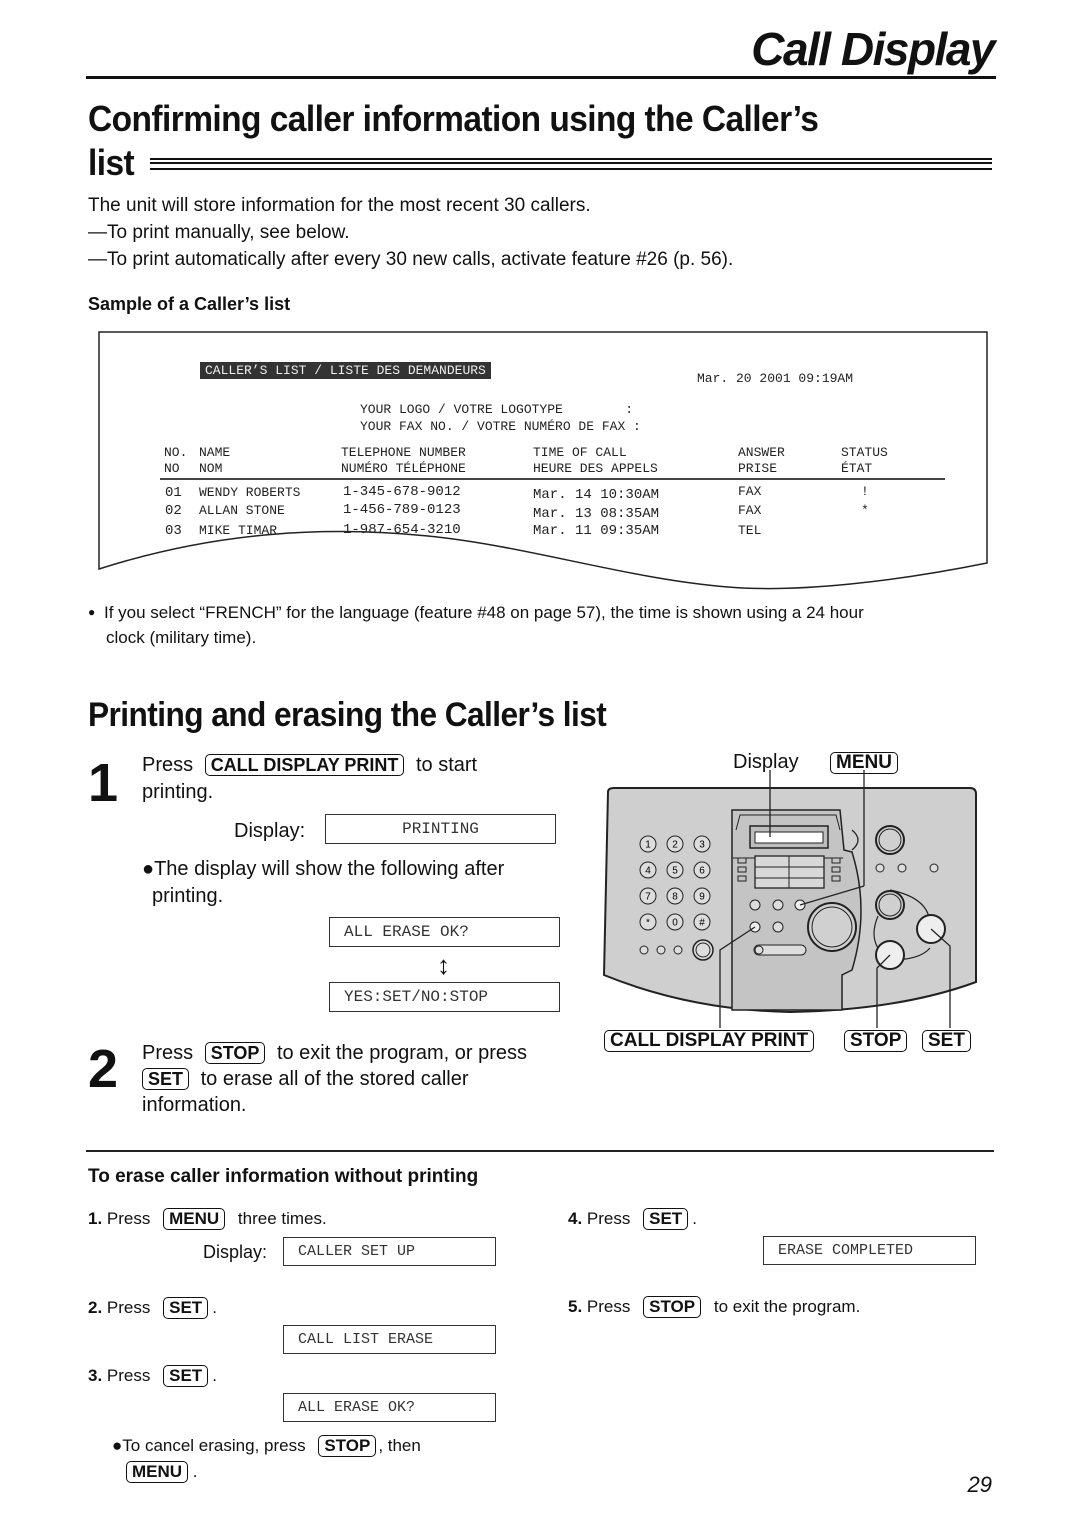 The height and width of the screenshot is (1526, 1080). Describe the element at coordinates (864, 452) in the screenshot. I see `col-header-status: STATUS` at that location.